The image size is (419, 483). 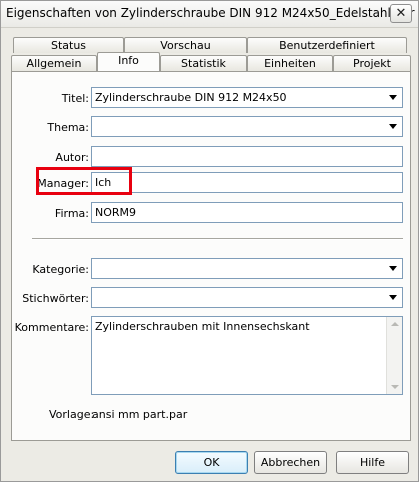 What do you see at coordinates (394, 355) in the screenshot?
I see `kommentare-scrollbar` at bounding box center [394, 355].